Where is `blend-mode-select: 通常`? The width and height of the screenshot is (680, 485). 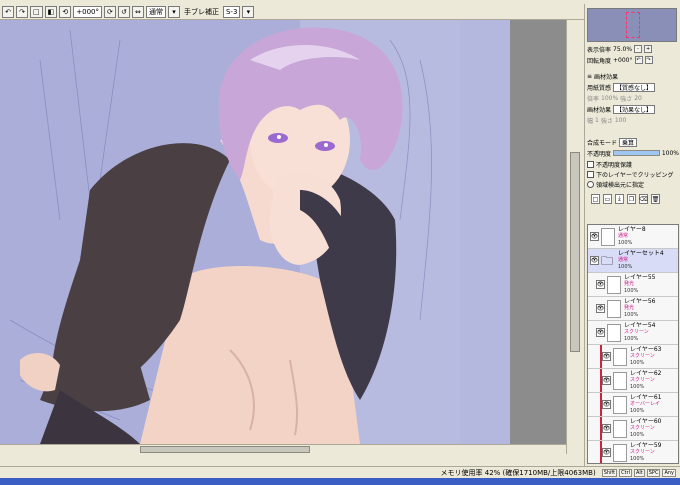 blend-mode-select: 通常 is located at coordinates (155, 11).